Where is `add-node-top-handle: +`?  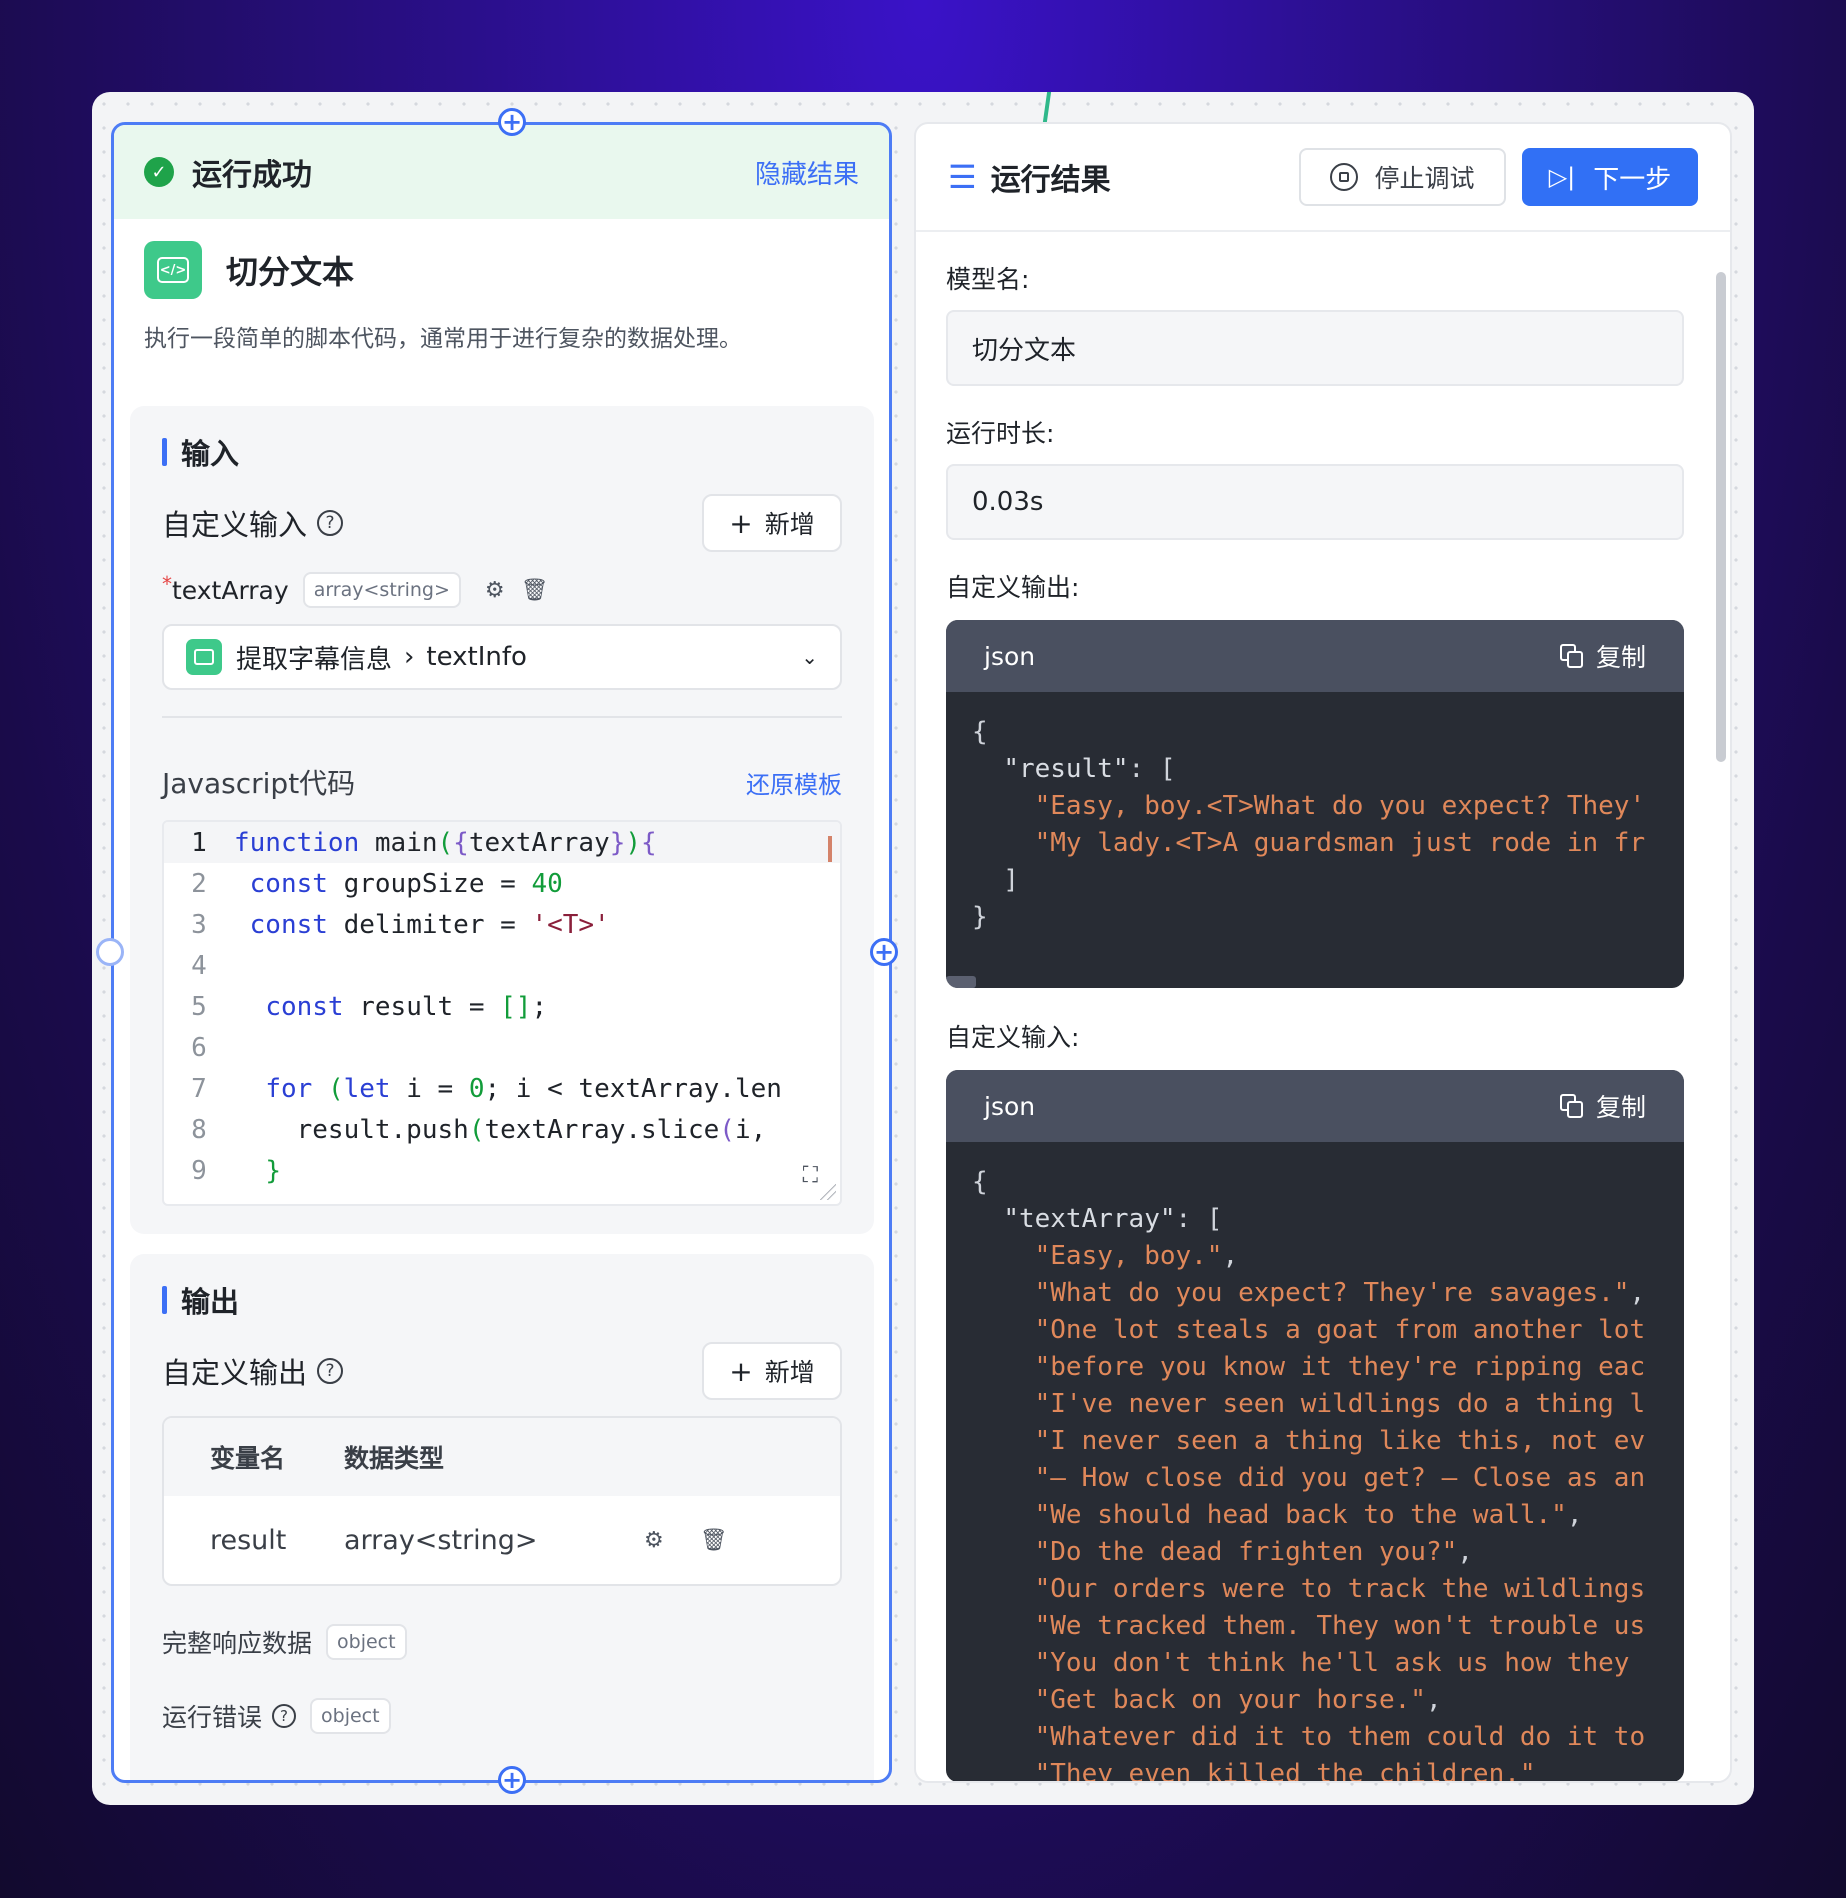
add-node-top-handle: + is located at coordinates (512, 122).